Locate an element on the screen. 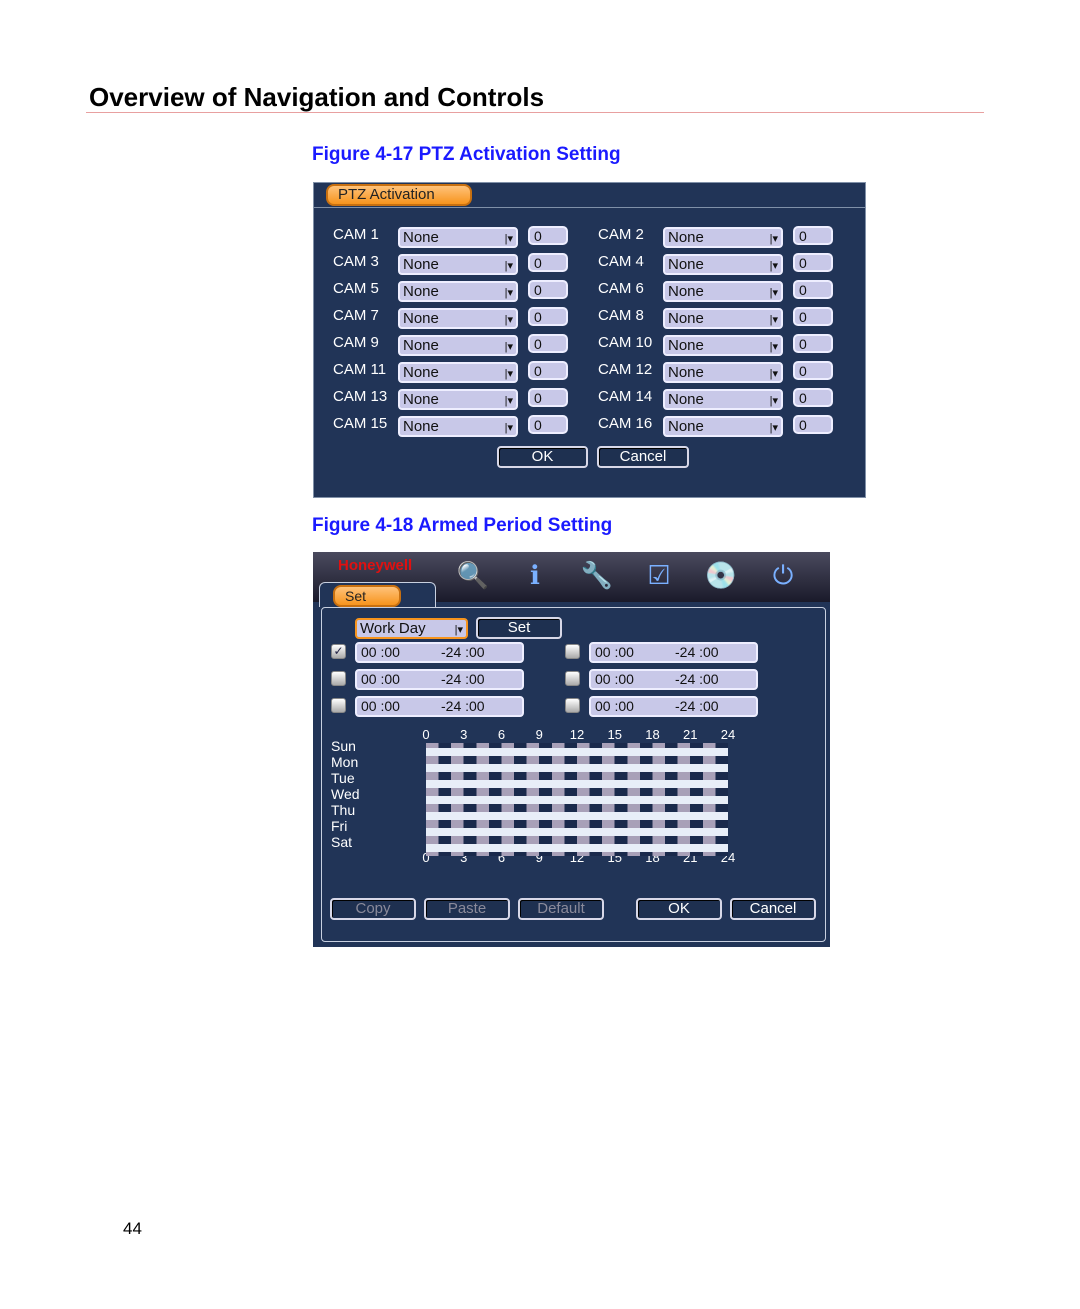 The height and width of the screenshot is (1309, 1080). info-icon: ℹ is located at coordinates (535, 577).